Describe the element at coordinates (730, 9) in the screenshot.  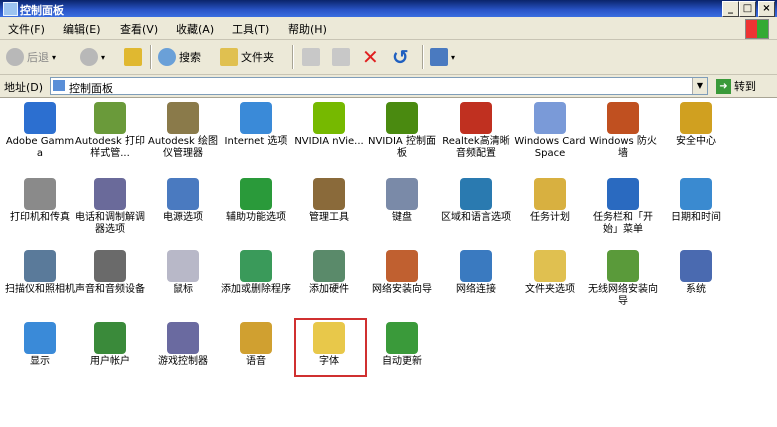
I see `minimize-button: _` at that location.